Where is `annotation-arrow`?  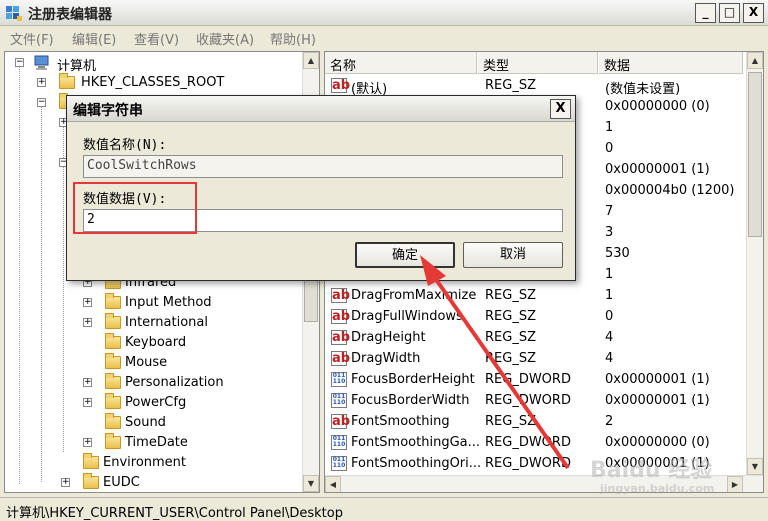
annotation-arrow is located at coordinates (495, 362).